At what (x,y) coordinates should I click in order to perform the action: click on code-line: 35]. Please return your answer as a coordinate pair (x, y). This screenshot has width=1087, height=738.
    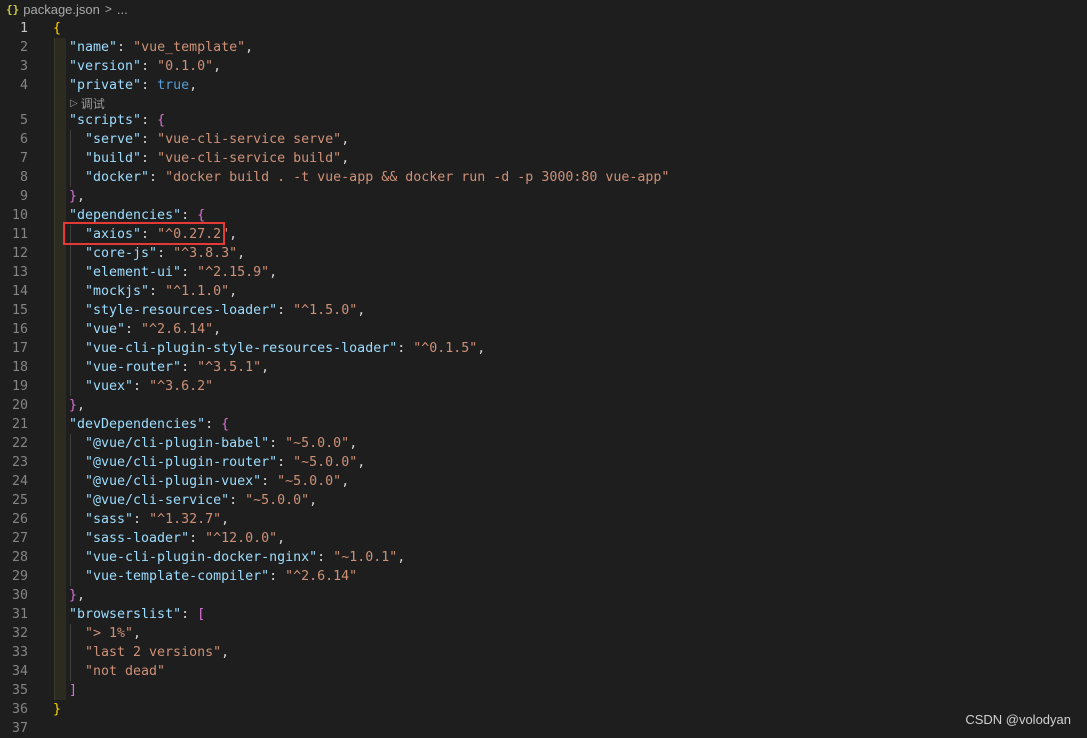
    Looking at the image, I should click on (543, 690).